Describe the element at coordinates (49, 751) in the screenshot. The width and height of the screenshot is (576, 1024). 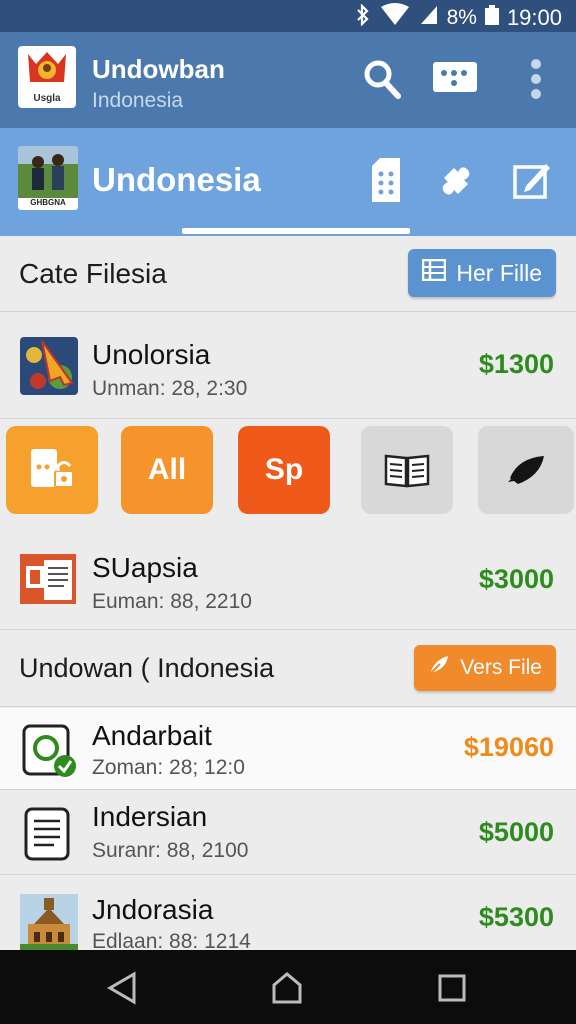
I see `verified-app-icon` at that location.